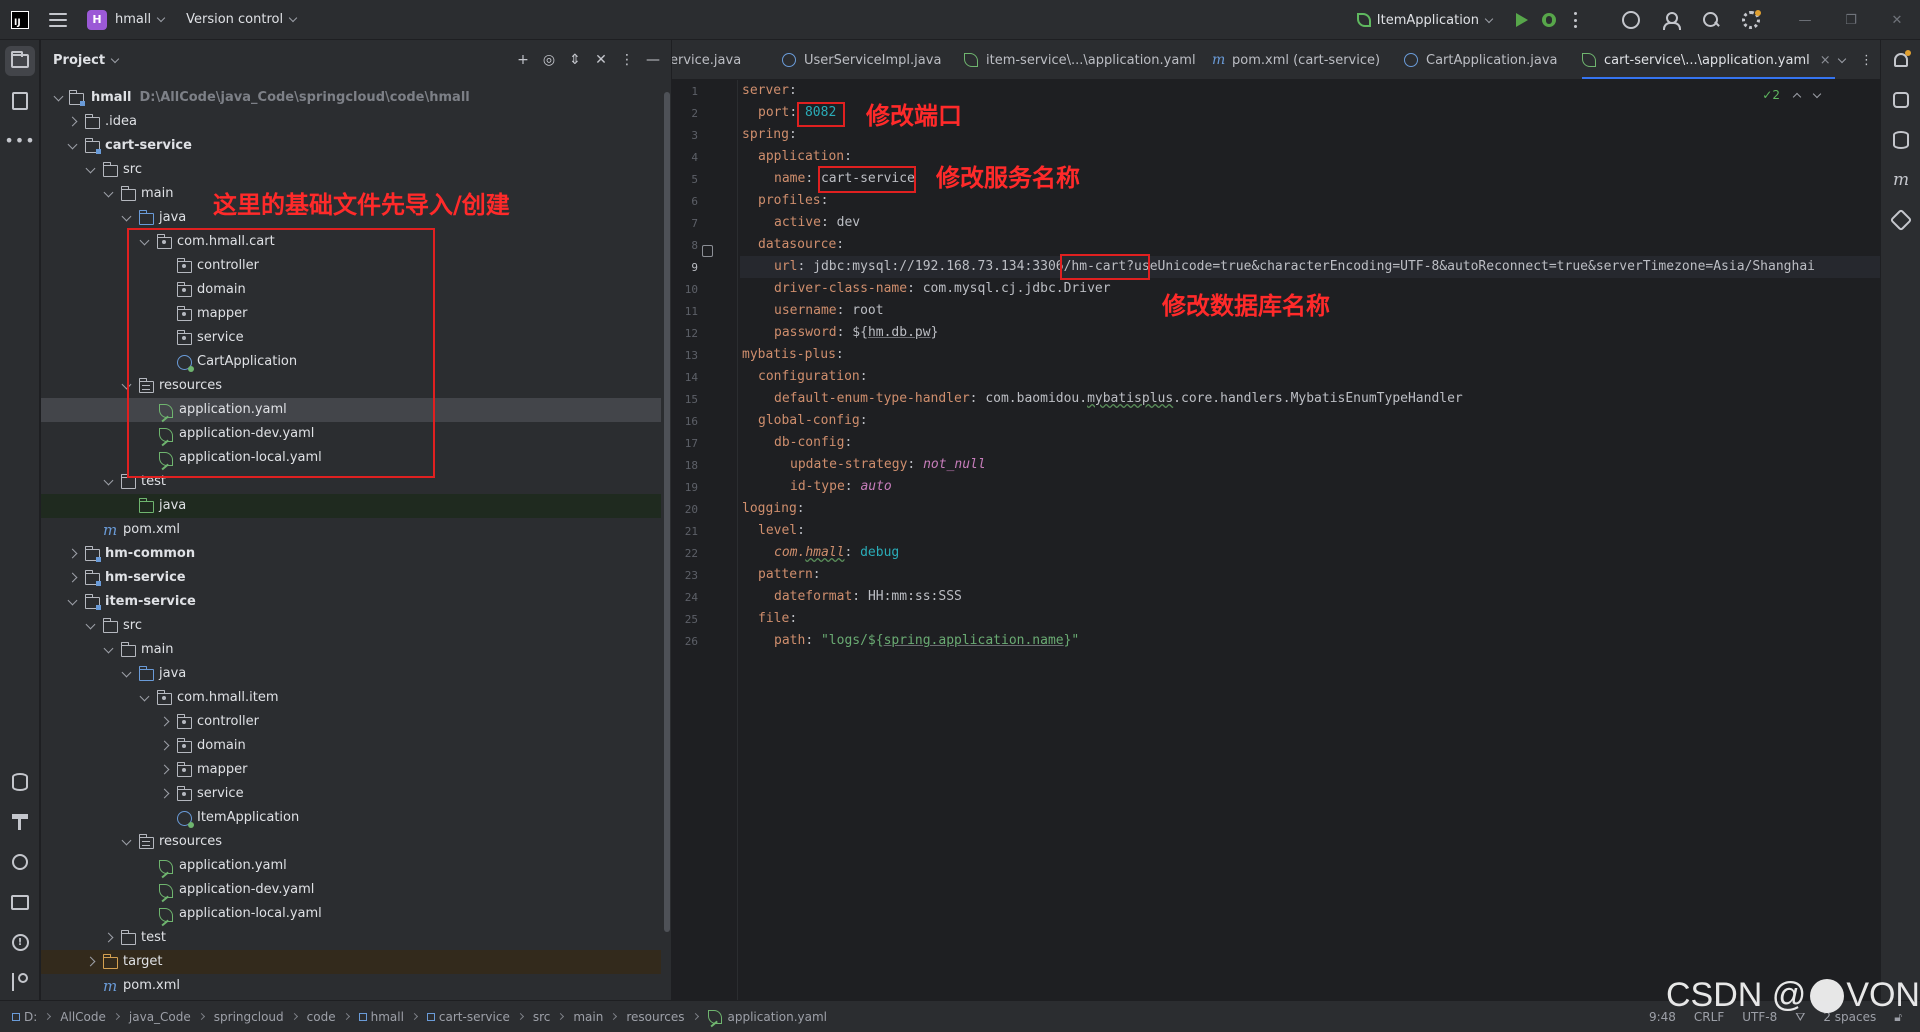  I want to click on project-scrollbar, so click(667, 512).